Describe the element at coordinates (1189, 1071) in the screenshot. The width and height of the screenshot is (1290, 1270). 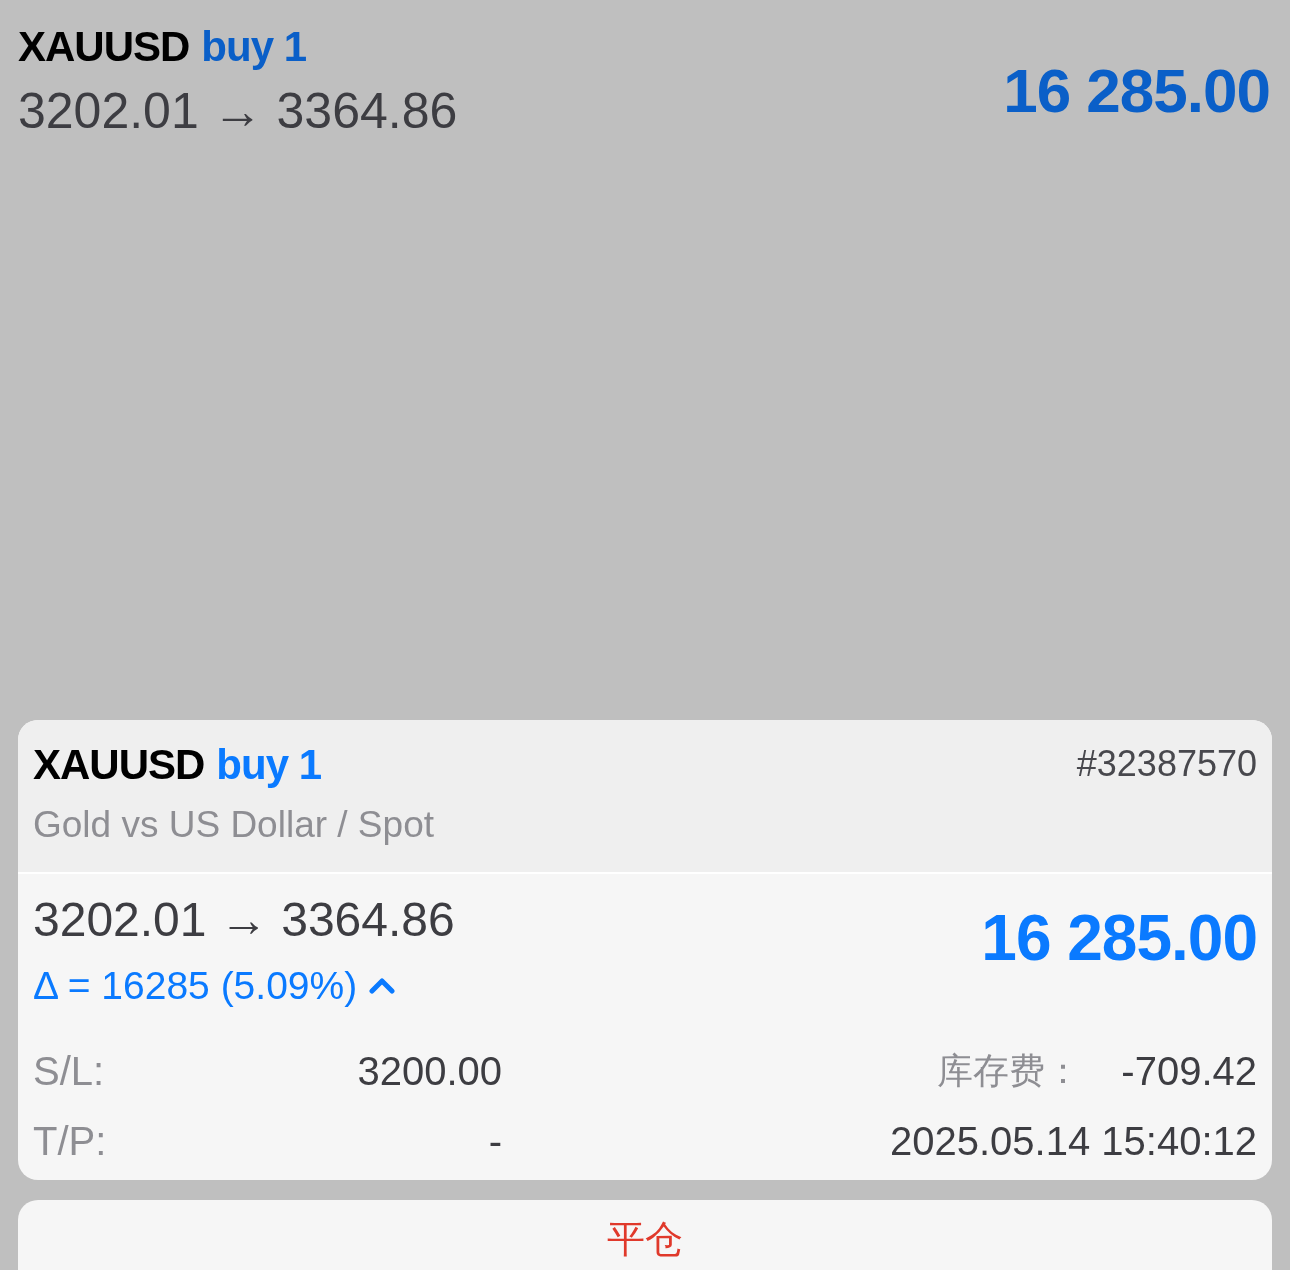
I see `field-value: -709.42` at that location.